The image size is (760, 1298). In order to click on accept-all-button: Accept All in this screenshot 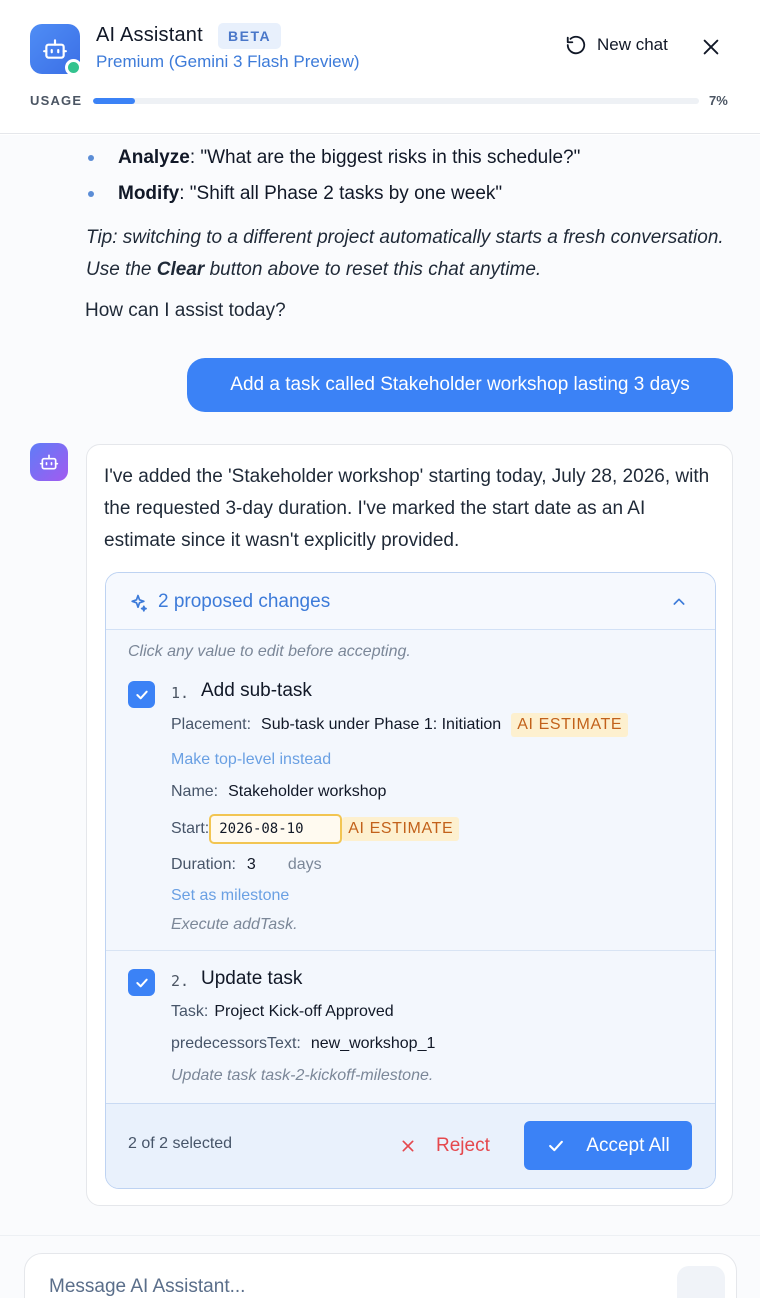, I will do `click(608, 1145)`.